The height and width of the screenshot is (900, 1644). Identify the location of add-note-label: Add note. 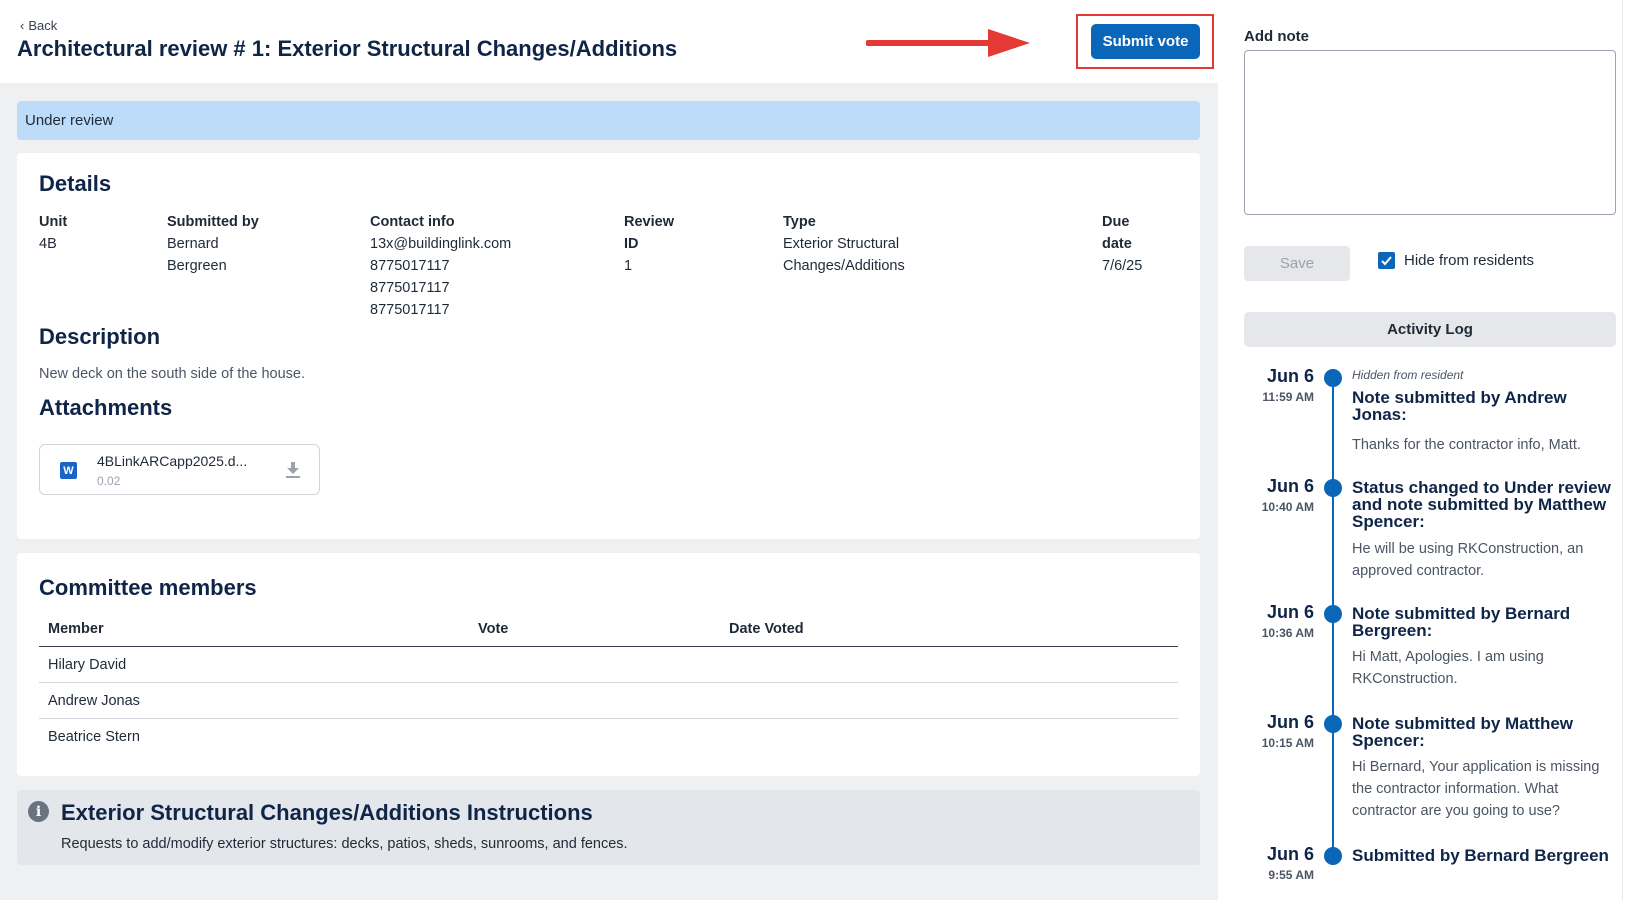
(1276, 36).